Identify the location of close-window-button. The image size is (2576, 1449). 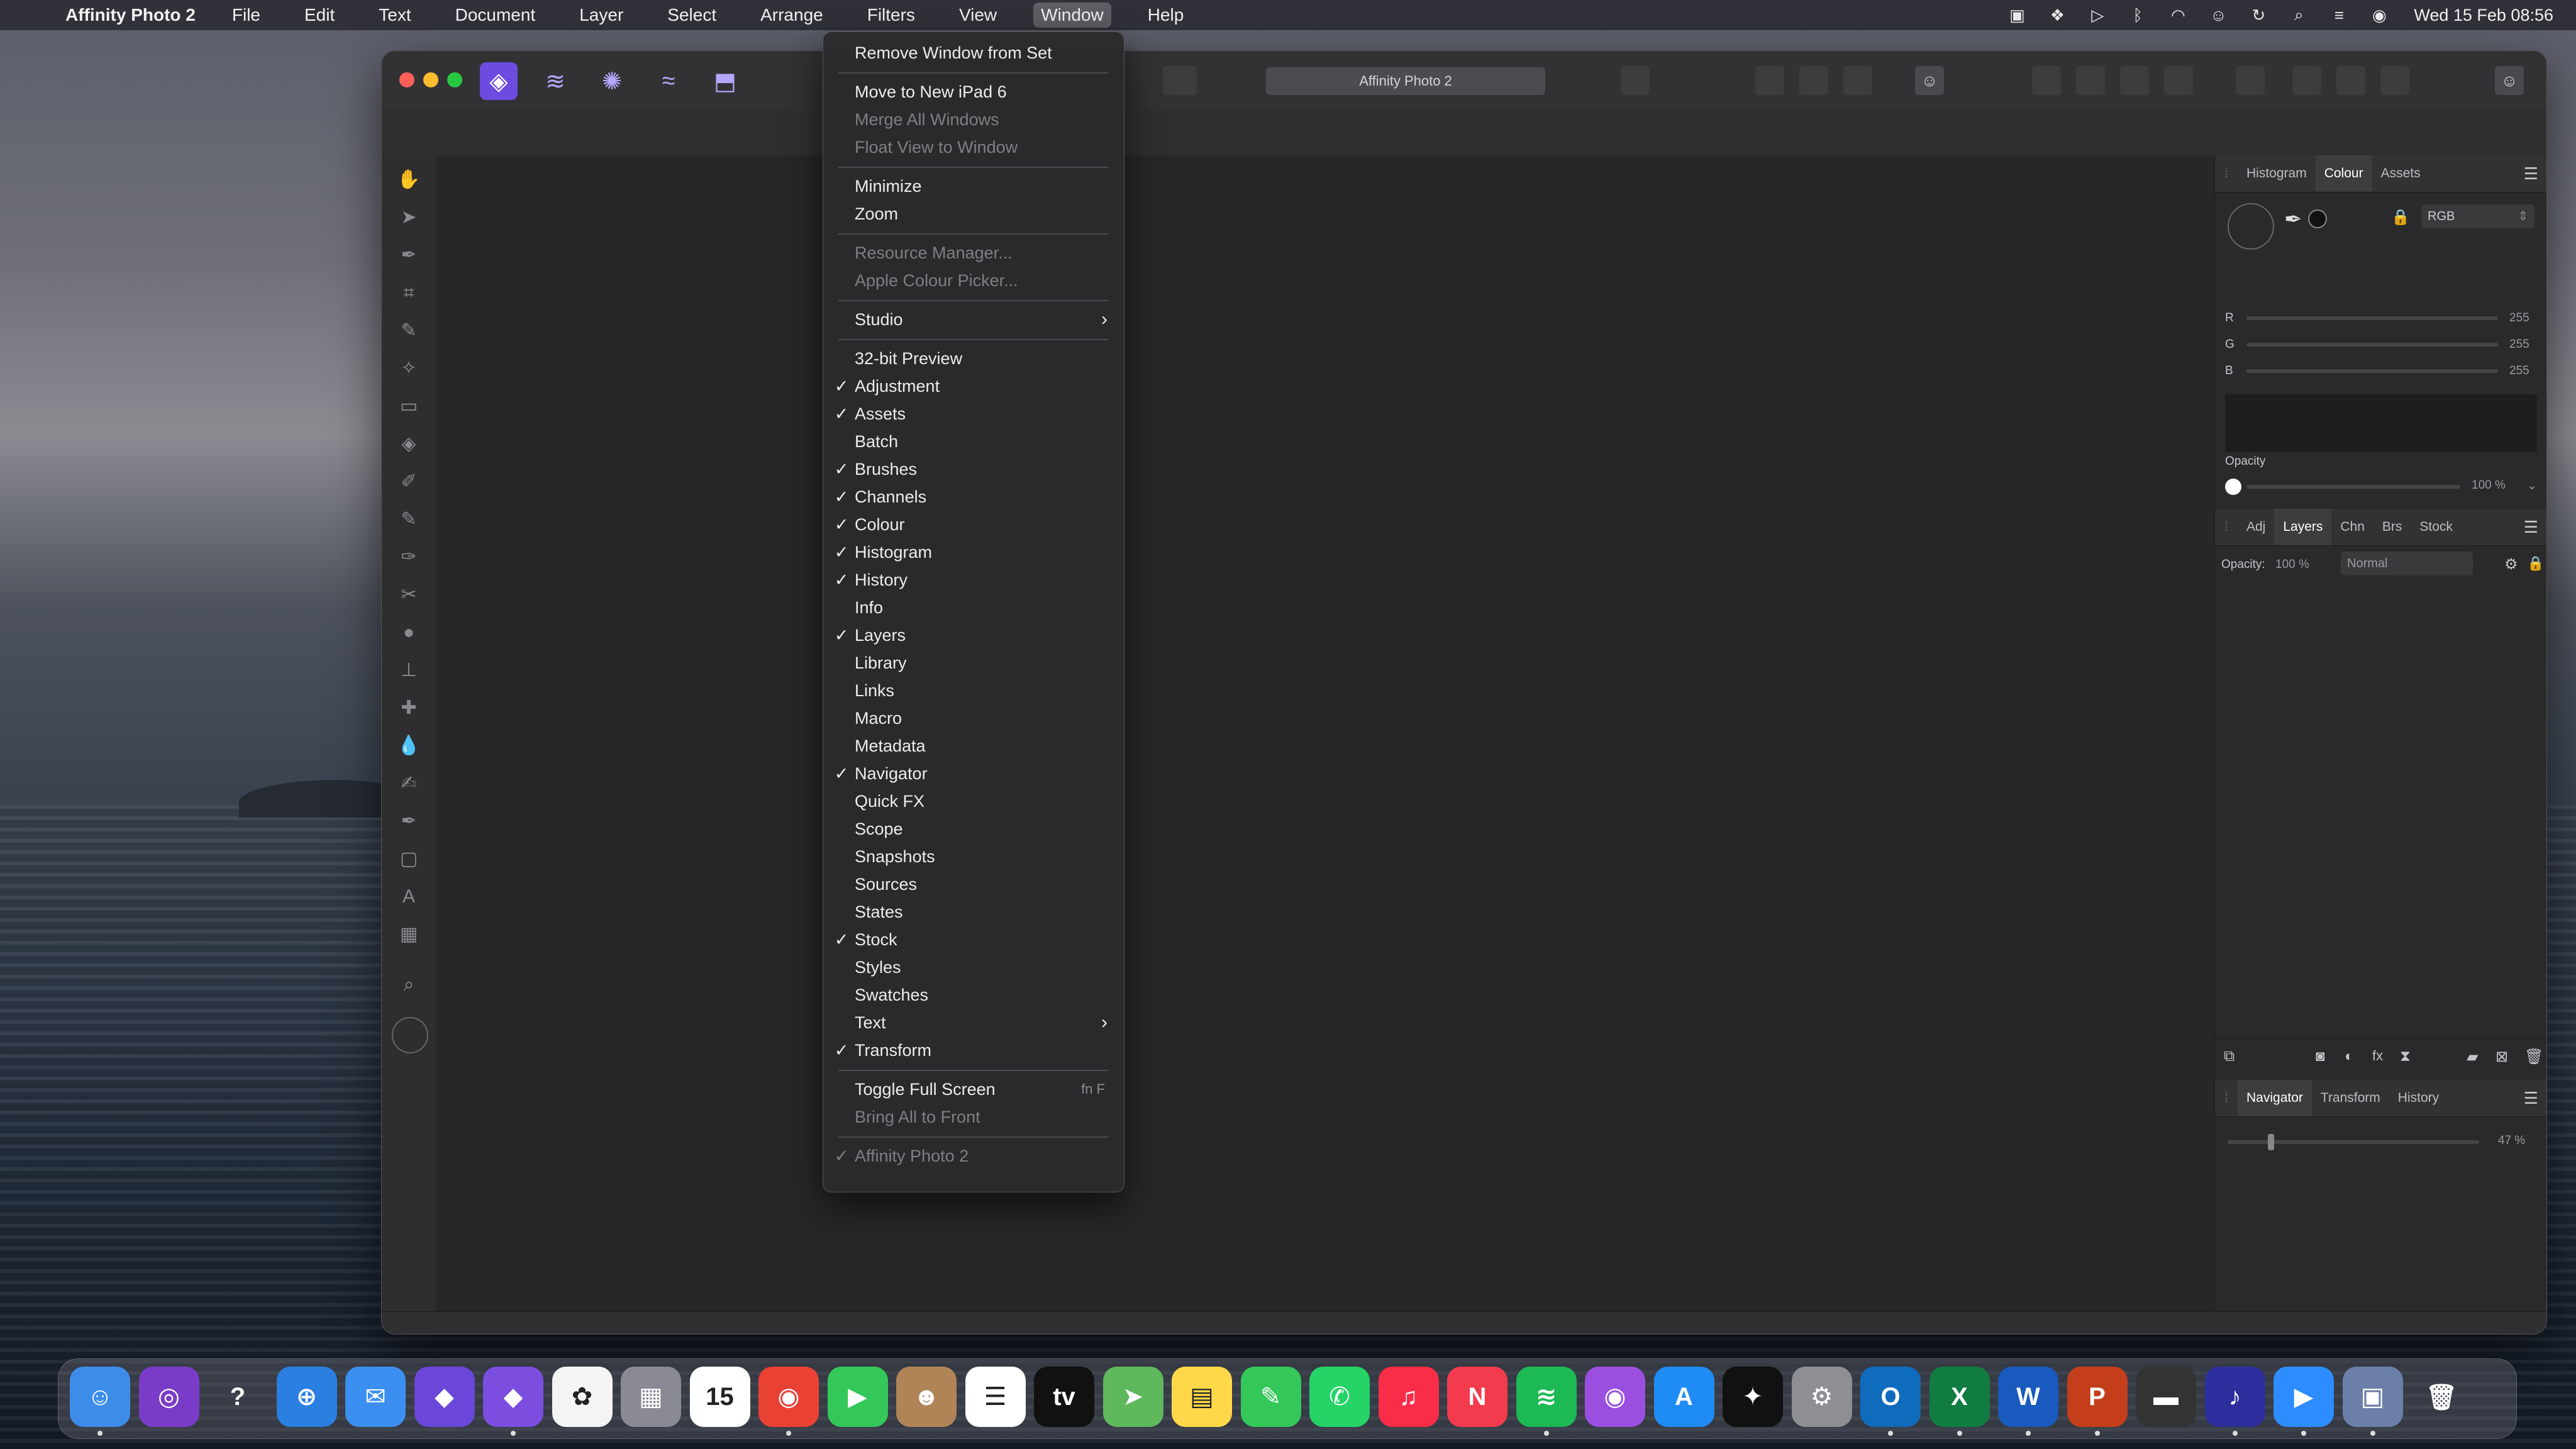
(406, 79).